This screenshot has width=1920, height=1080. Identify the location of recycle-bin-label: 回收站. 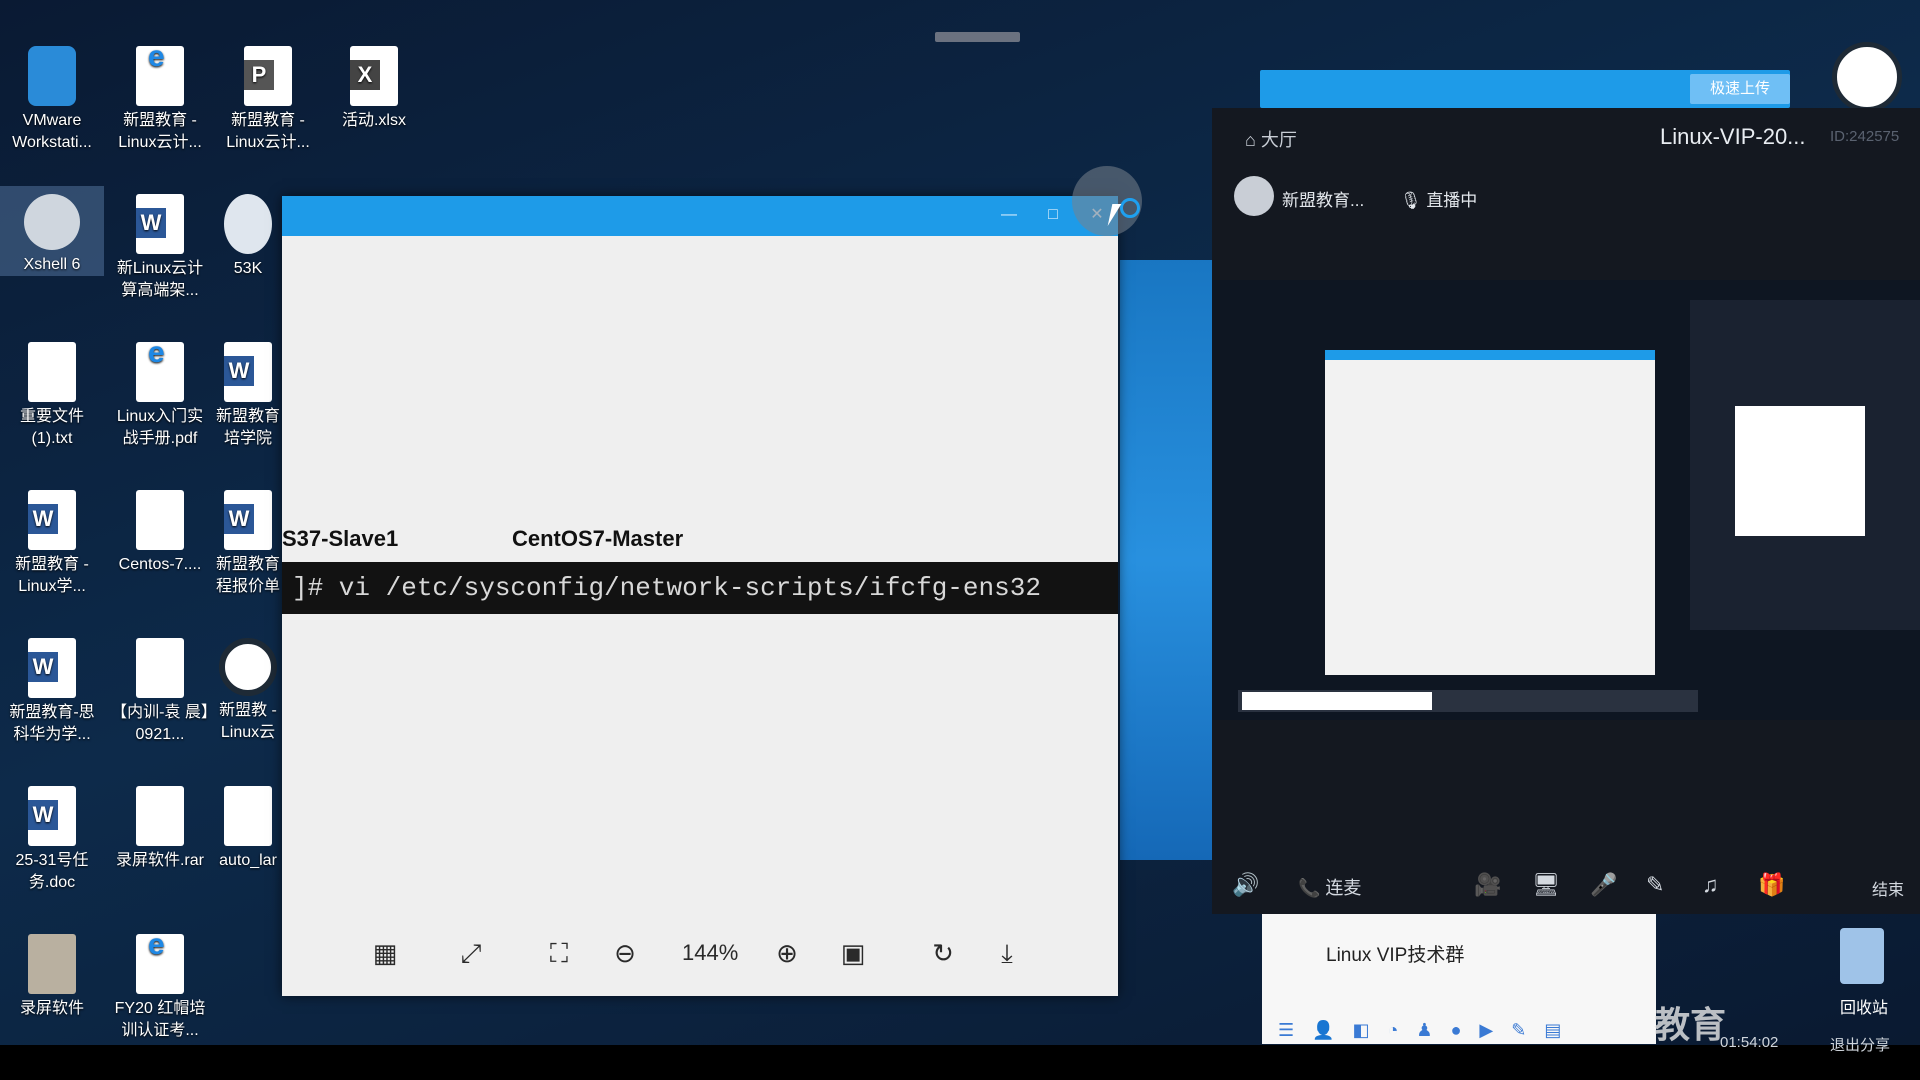
(1864, 1008).